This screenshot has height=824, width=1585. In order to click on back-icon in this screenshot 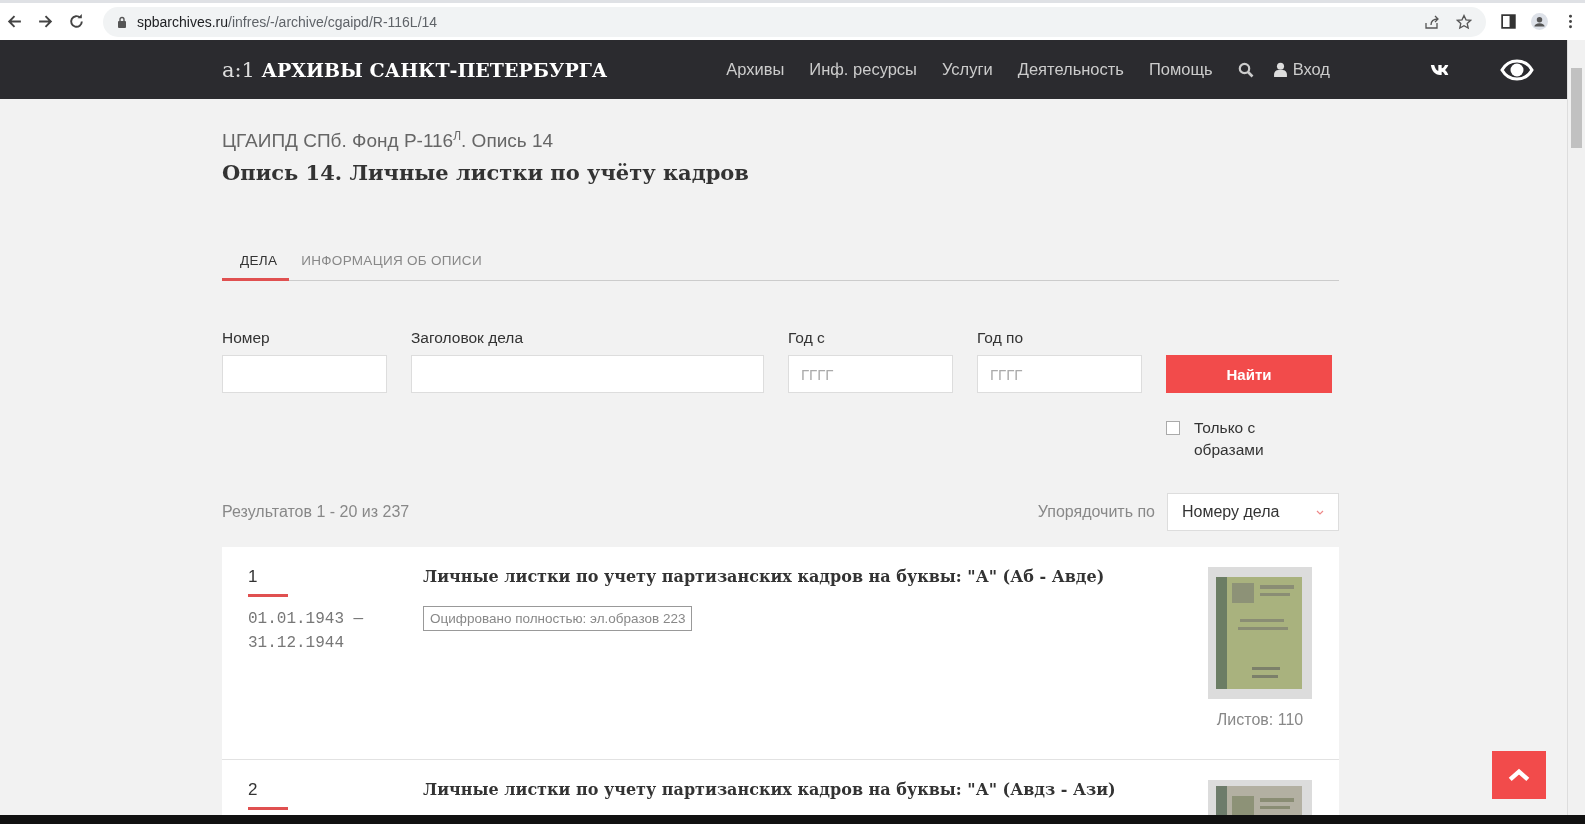, I will do `click(14, 21)`.